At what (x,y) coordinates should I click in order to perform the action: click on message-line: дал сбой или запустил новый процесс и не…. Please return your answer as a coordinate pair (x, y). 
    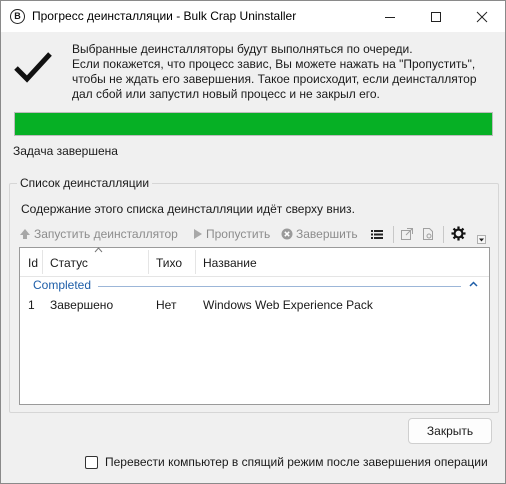
    Looking at the image, I should click on (226, 94).